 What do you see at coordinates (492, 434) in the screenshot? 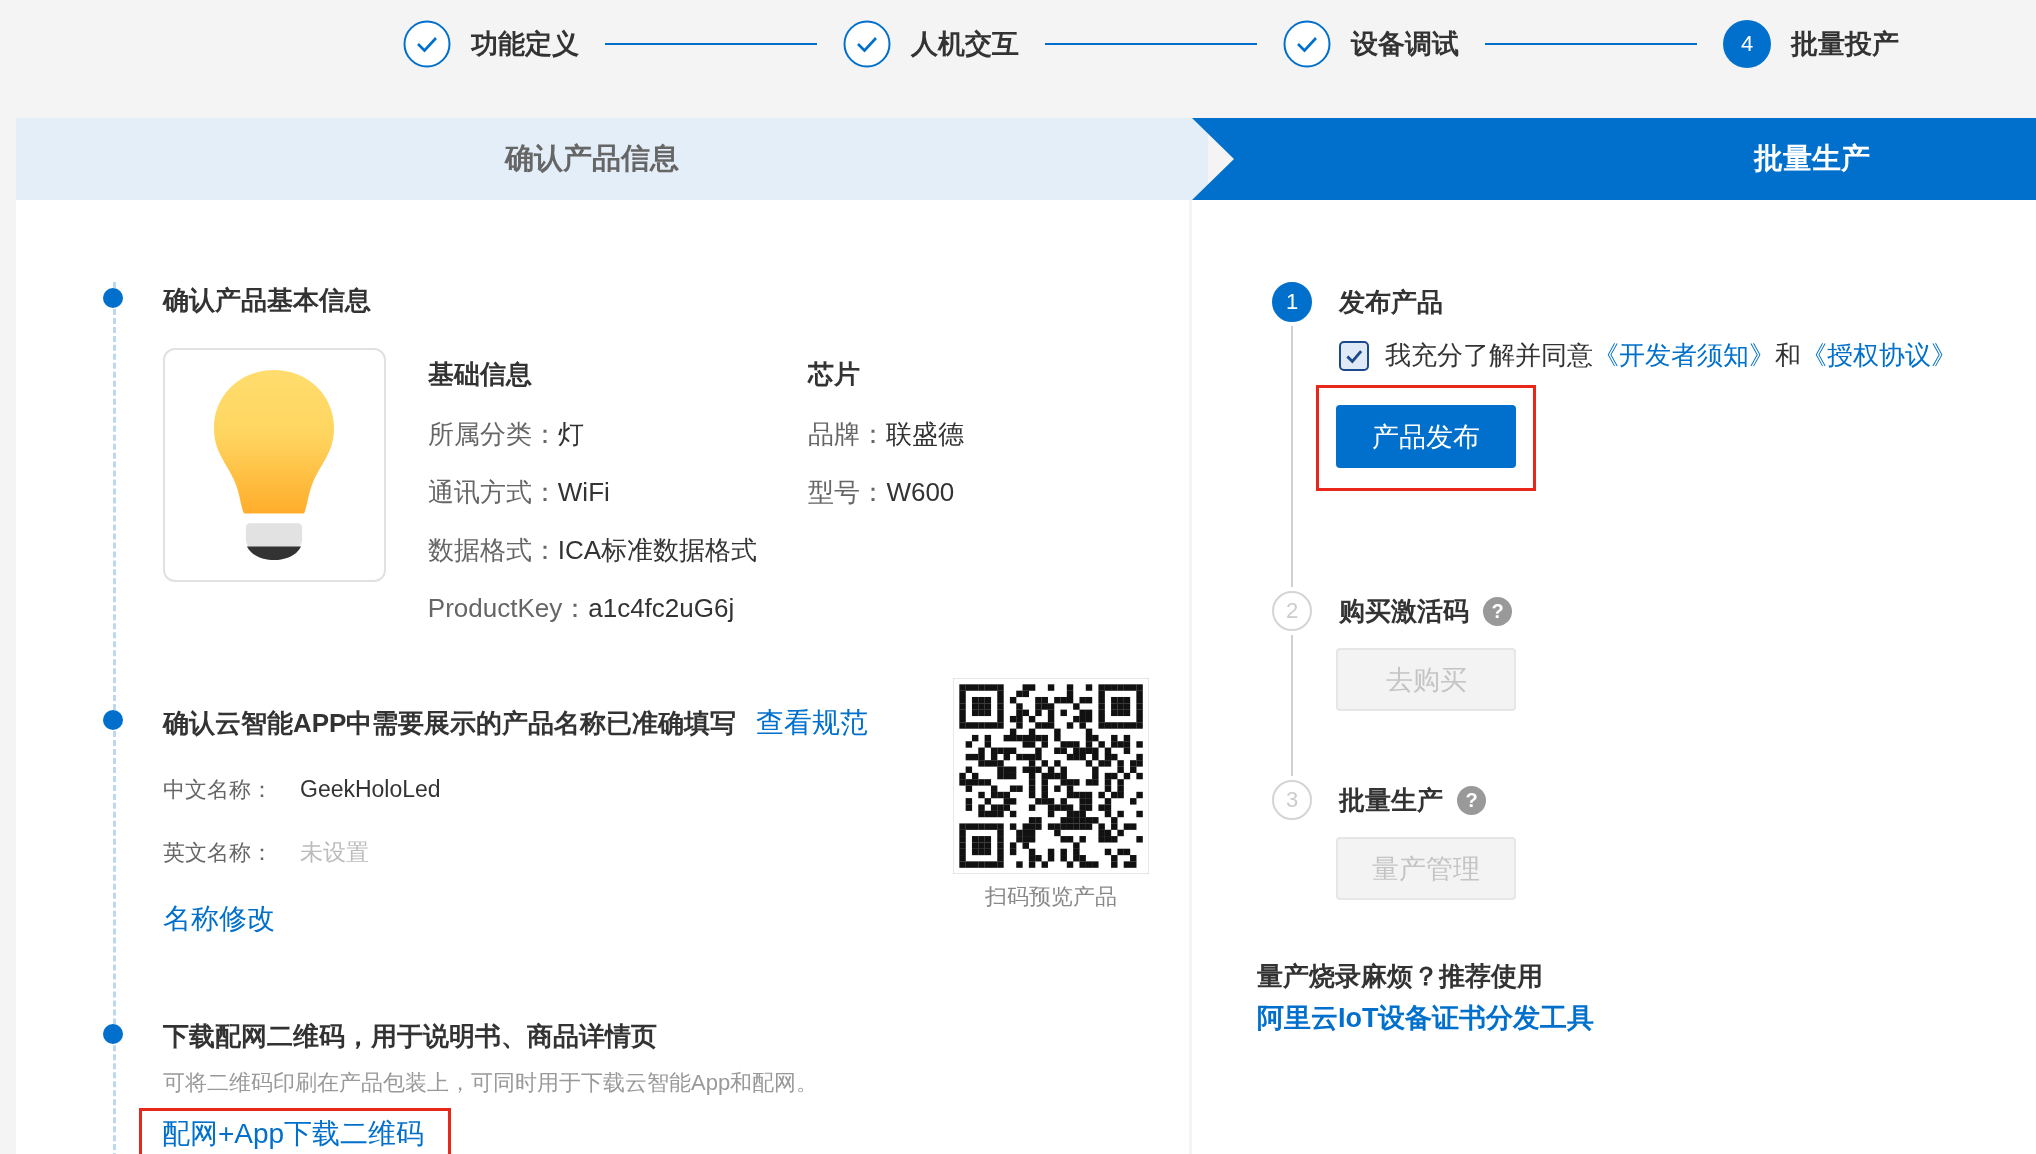
I see `field-label: 所属分类：` at bounding box center [492, 434].